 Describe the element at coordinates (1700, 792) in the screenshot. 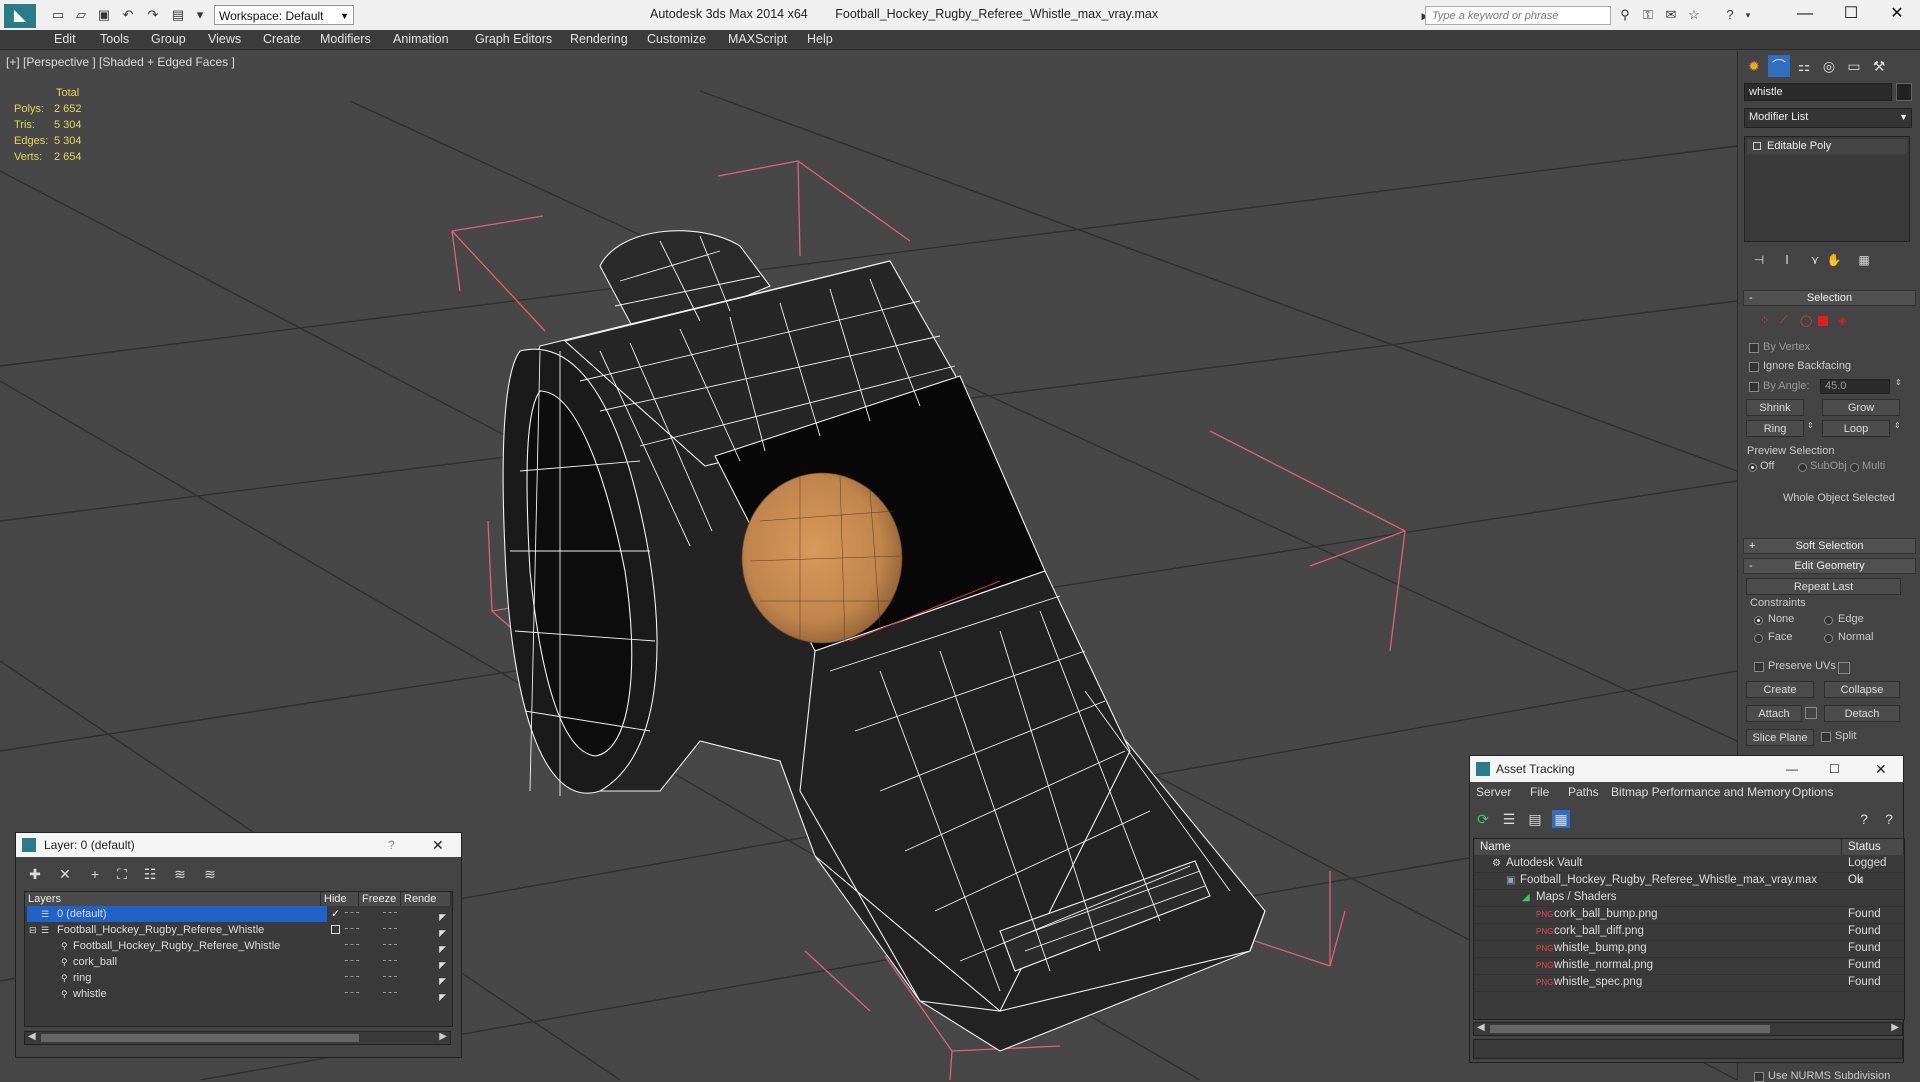

I see `menu-bitmap-performance: Bitmap Performance and Memory` at that location.